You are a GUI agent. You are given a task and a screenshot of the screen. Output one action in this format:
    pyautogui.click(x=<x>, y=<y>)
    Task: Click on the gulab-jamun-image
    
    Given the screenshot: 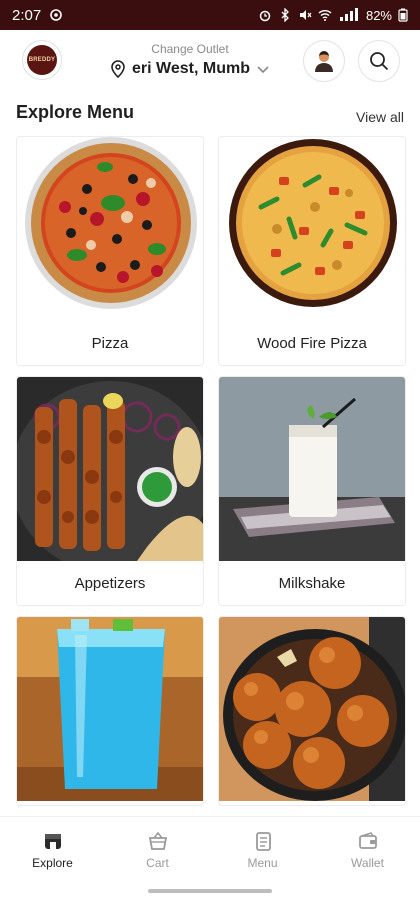 What is the action you would take?
    pyautogui.click(x=312, y=709)
    